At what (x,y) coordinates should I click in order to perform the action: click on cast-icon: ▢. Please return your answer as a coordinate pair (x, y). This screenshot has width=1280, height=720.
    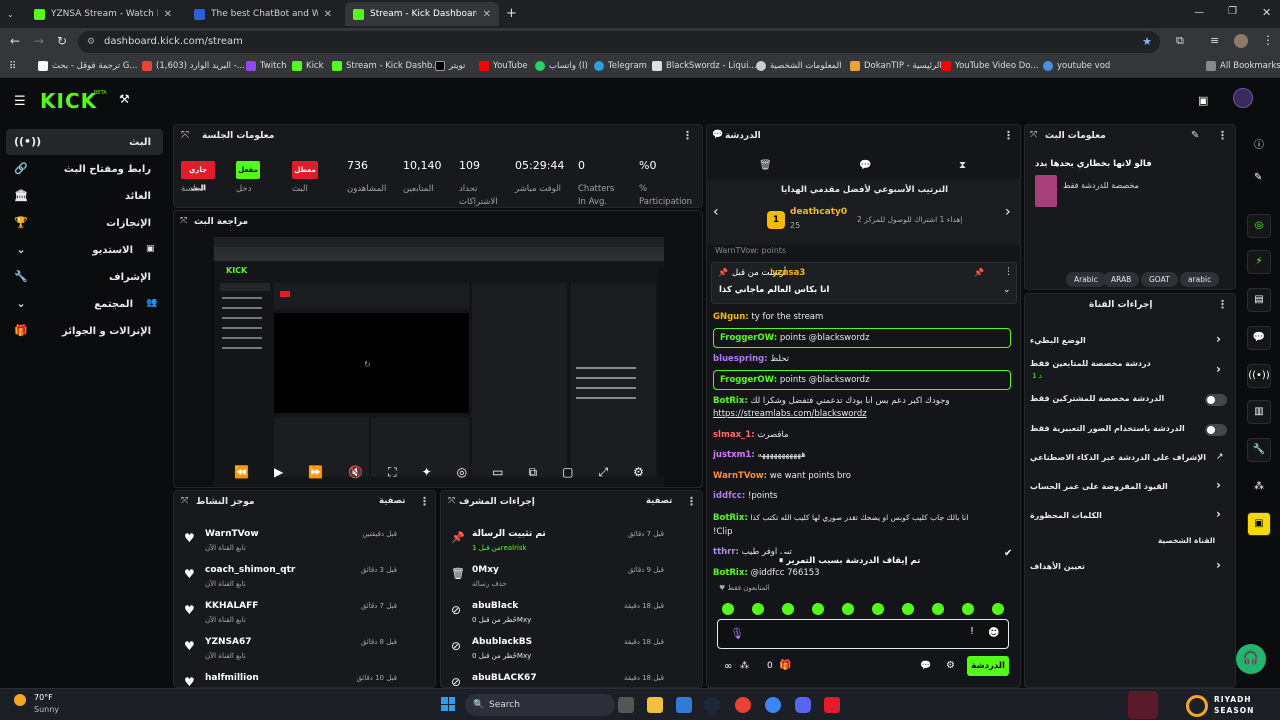
    Looking at the image, I should click on (567, 475).